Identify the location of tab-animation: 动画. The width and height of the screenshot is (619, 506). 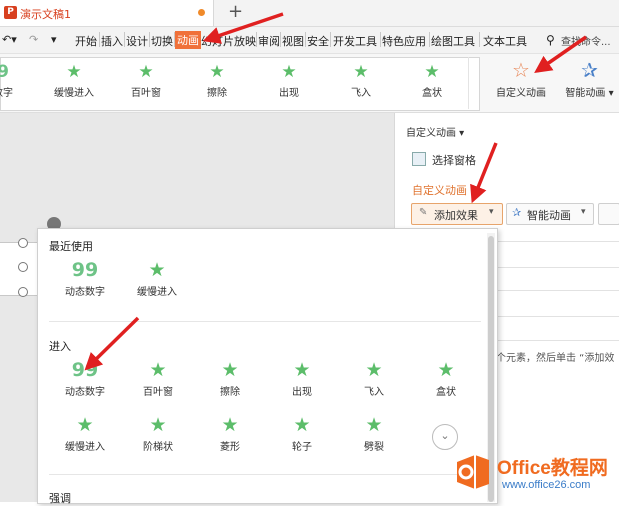
(188, 40).